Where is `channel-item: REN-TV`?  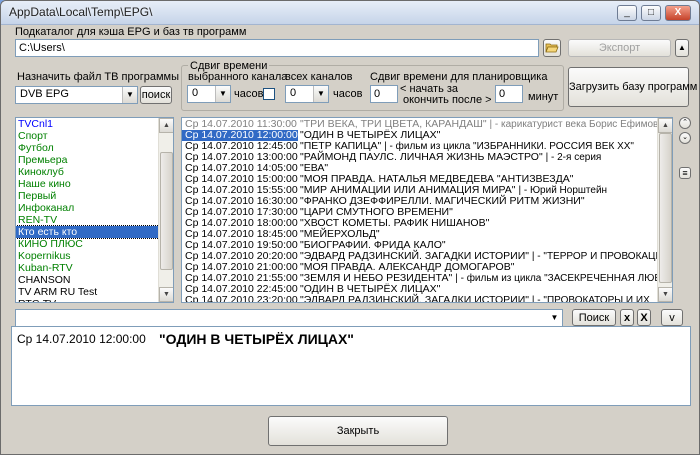
channel-item: REN-TV is located at coordinates (94, 220).